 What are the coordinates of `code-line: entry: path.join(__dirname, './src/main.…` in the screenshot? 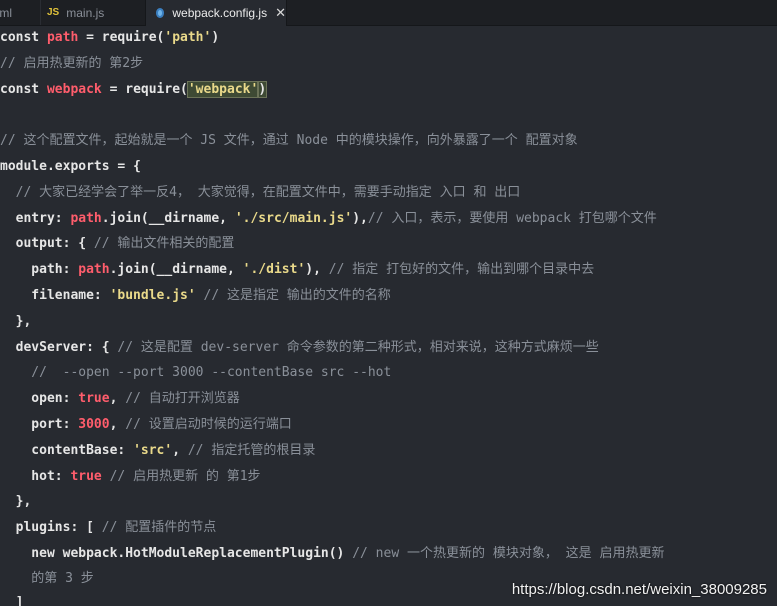 It's located at (328, 219).